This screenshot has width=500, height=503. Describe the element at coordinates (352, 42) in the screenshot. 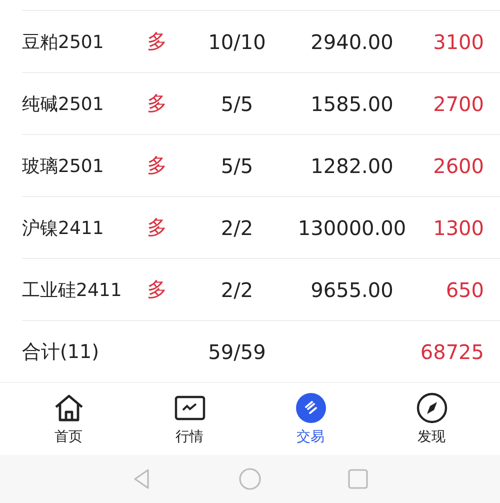

I see `price-cell-text: 2940.00` at that location.